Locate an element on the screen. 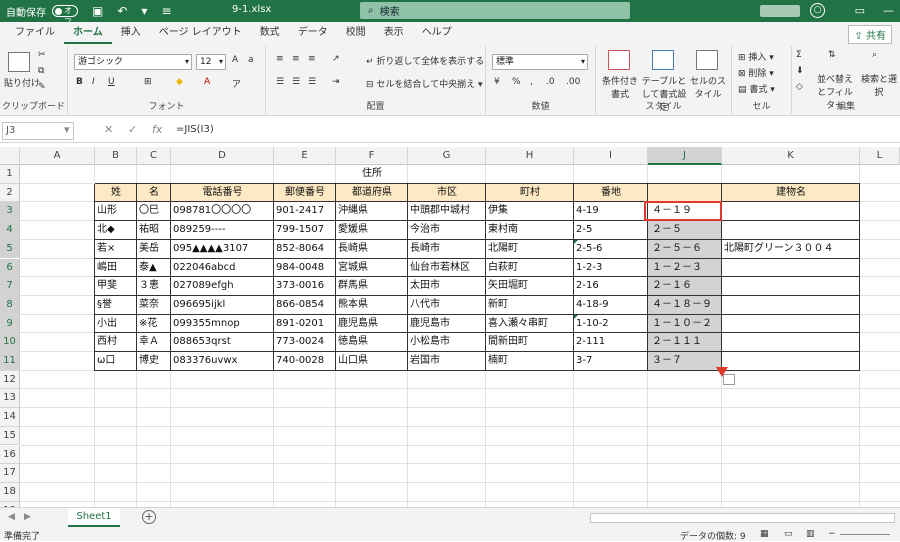 The image size is (900, 542). cell-b3: 山形 is located at coordinates (106, 211).